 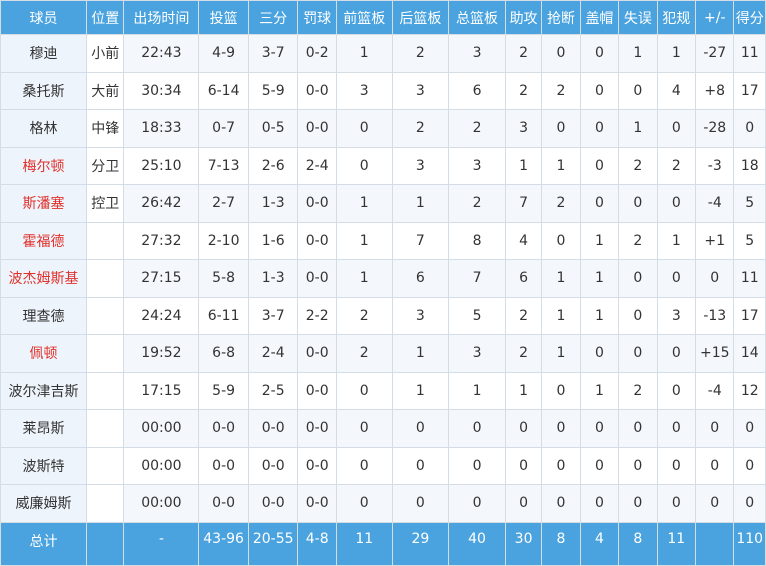 I want to click on totals-blocks: 4, so click(x=599, y=543).